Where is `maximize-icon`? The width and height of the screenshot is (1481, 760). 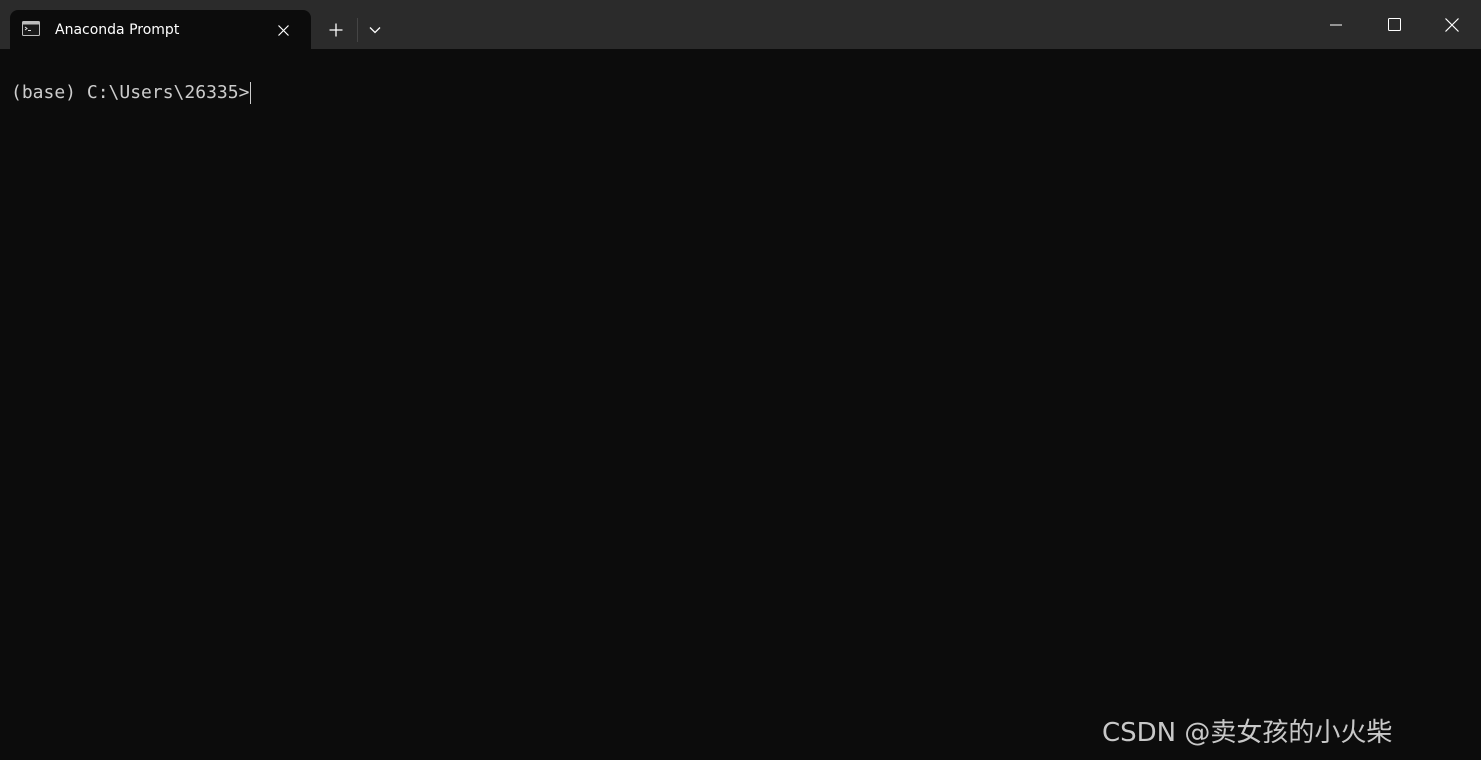
maximize-icon is located at coordinates (1394, 24).